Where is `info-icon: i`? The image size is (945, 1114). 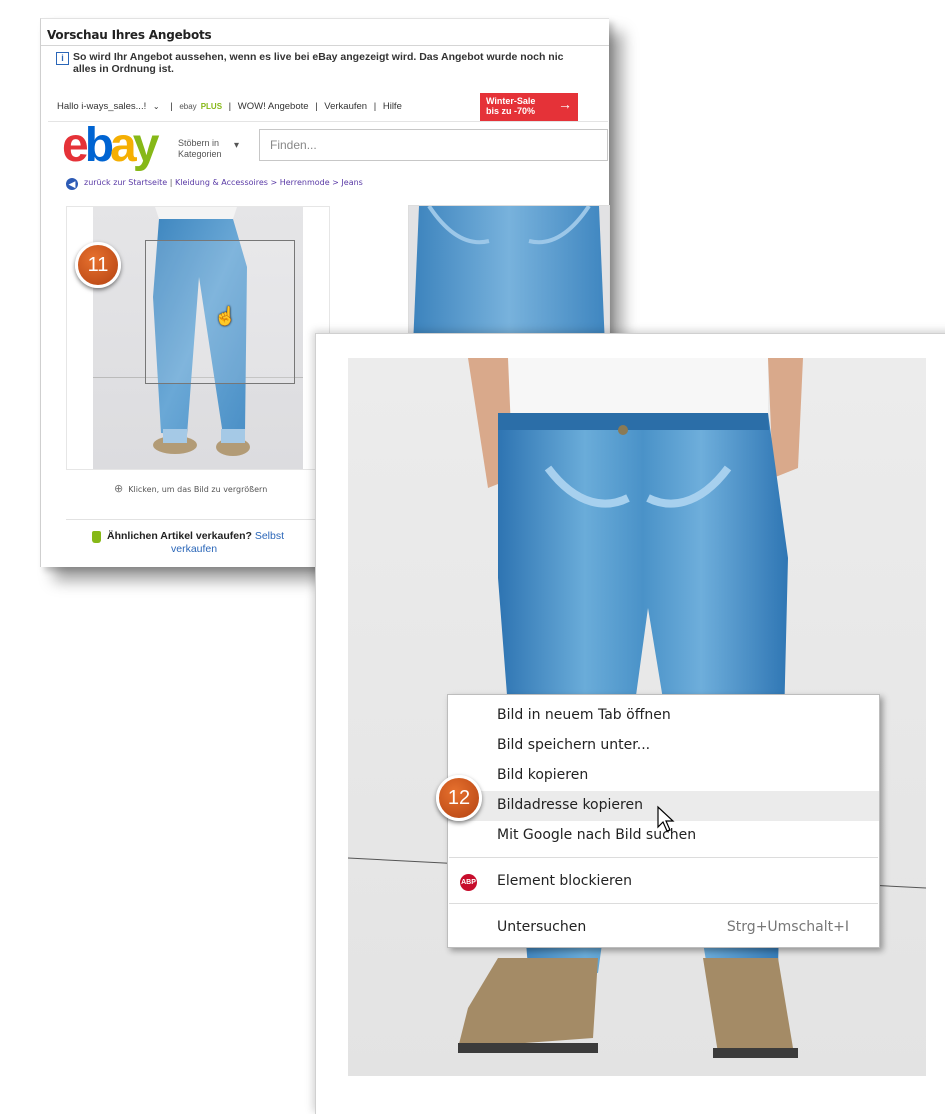 info-icon: i is located at coordinates (62, 58).